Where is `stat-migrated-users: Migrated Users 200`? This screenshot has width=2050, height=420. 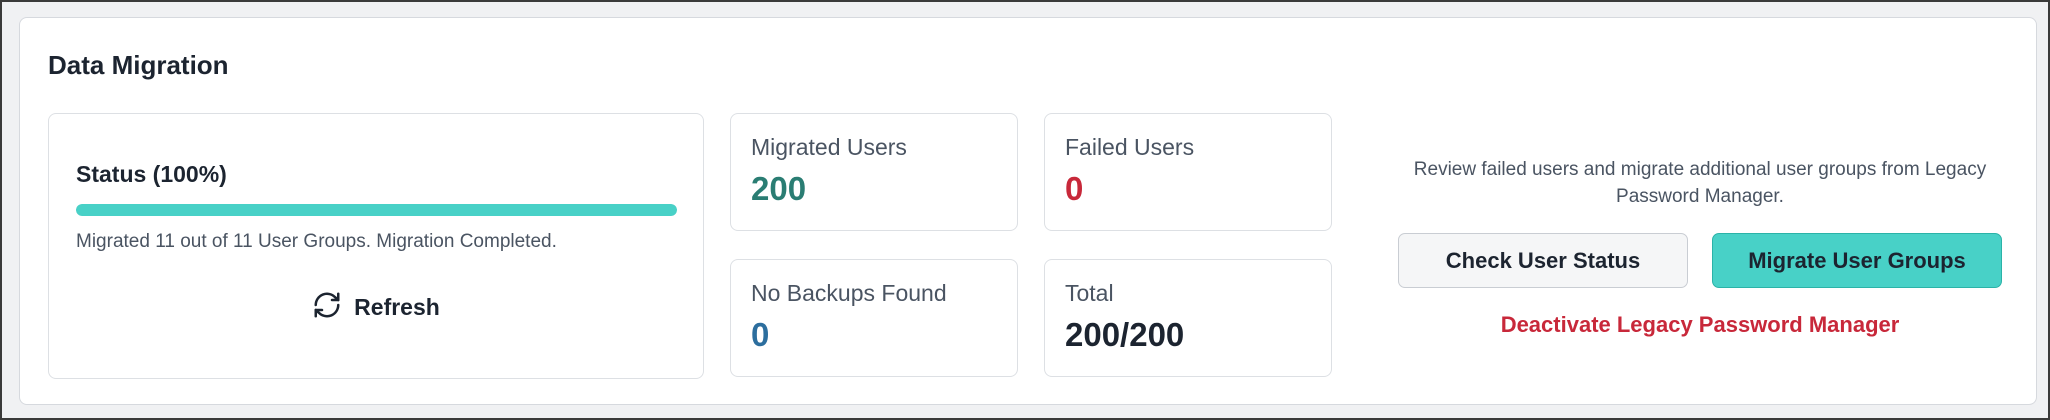
stat-migrated-users: Migrated Users 200 is located at coordinates (874, 172).